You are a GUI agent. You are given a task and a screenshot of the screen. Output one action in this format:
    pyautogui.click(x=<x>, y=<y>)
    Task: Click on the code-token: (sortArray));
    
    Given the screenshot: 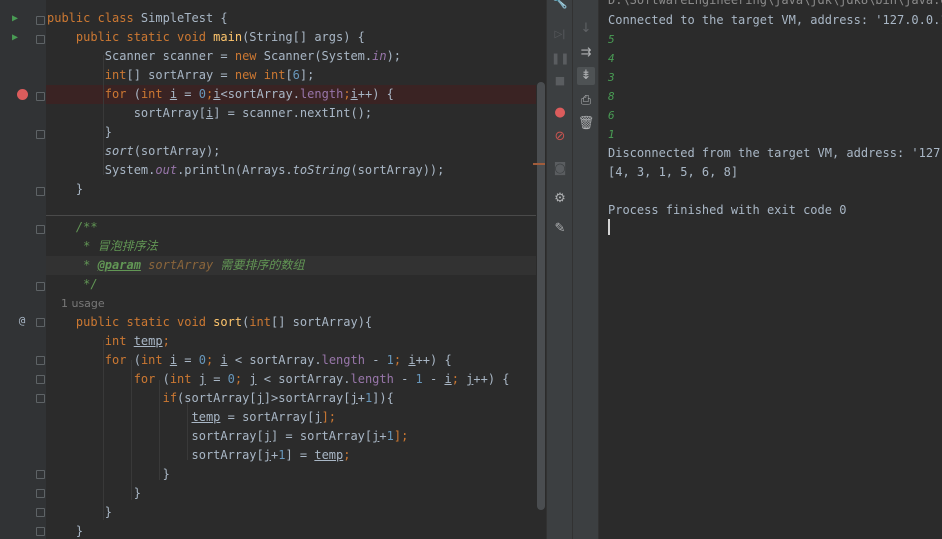 What is the action you would take?
    pyautogui.click(x=397, y=170)
    